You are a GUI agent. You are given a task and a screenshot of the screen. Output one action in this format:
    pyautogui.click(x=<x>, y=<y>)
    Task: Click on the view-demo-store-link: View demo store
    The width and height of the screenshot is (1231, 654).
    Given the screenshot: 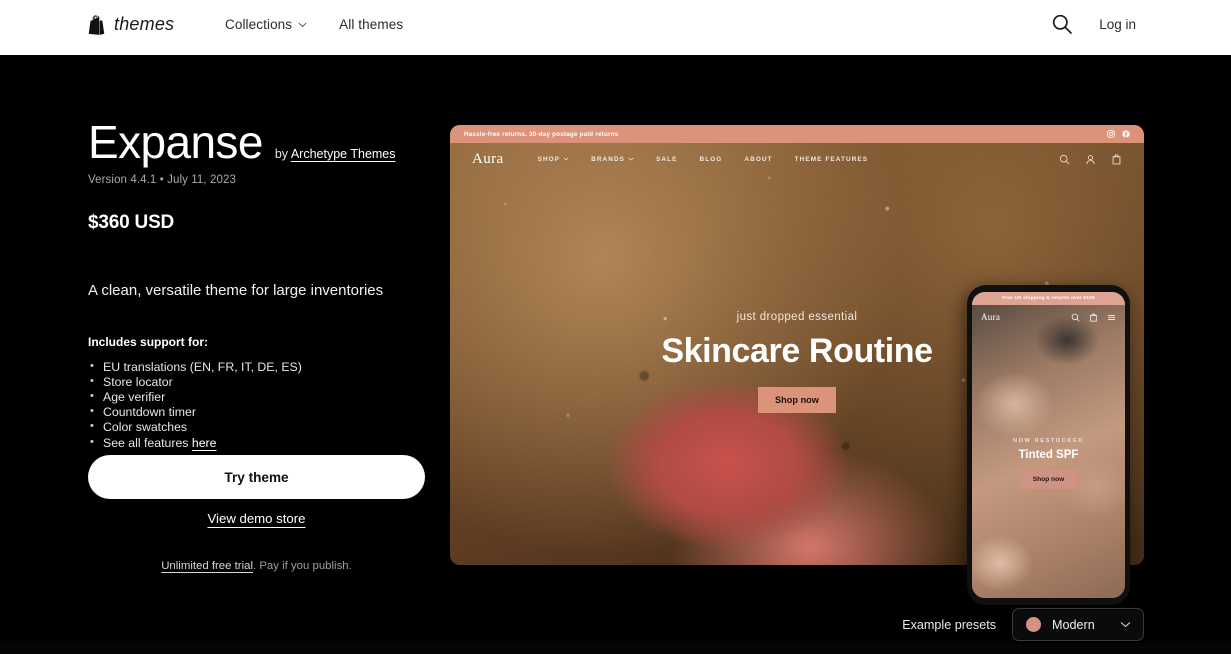 What is the action you would take?
    pyautogui.click(x=256, y=518)
    